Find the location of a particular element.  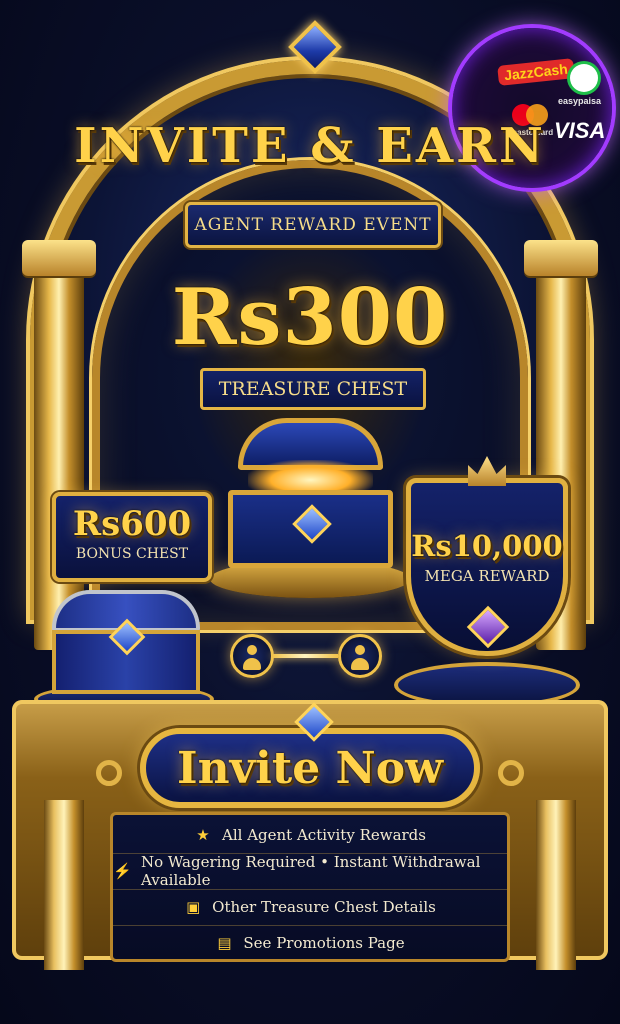

invite-now-button: Invite Now is located at coordinates (310, 768).